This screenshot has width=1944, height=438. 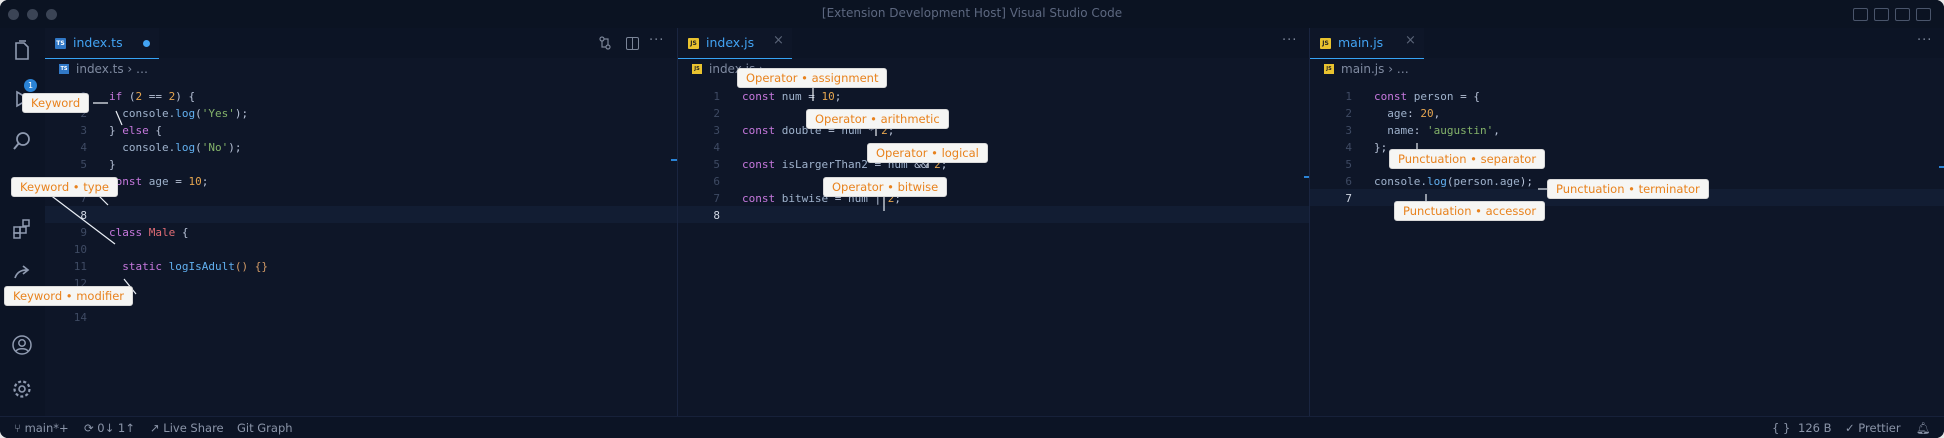 What do you see at coordinates (812, 78) in the screenshot?
I see `annotation-operator-assignment: Operator • assignment` at bounding box center [812, 78].